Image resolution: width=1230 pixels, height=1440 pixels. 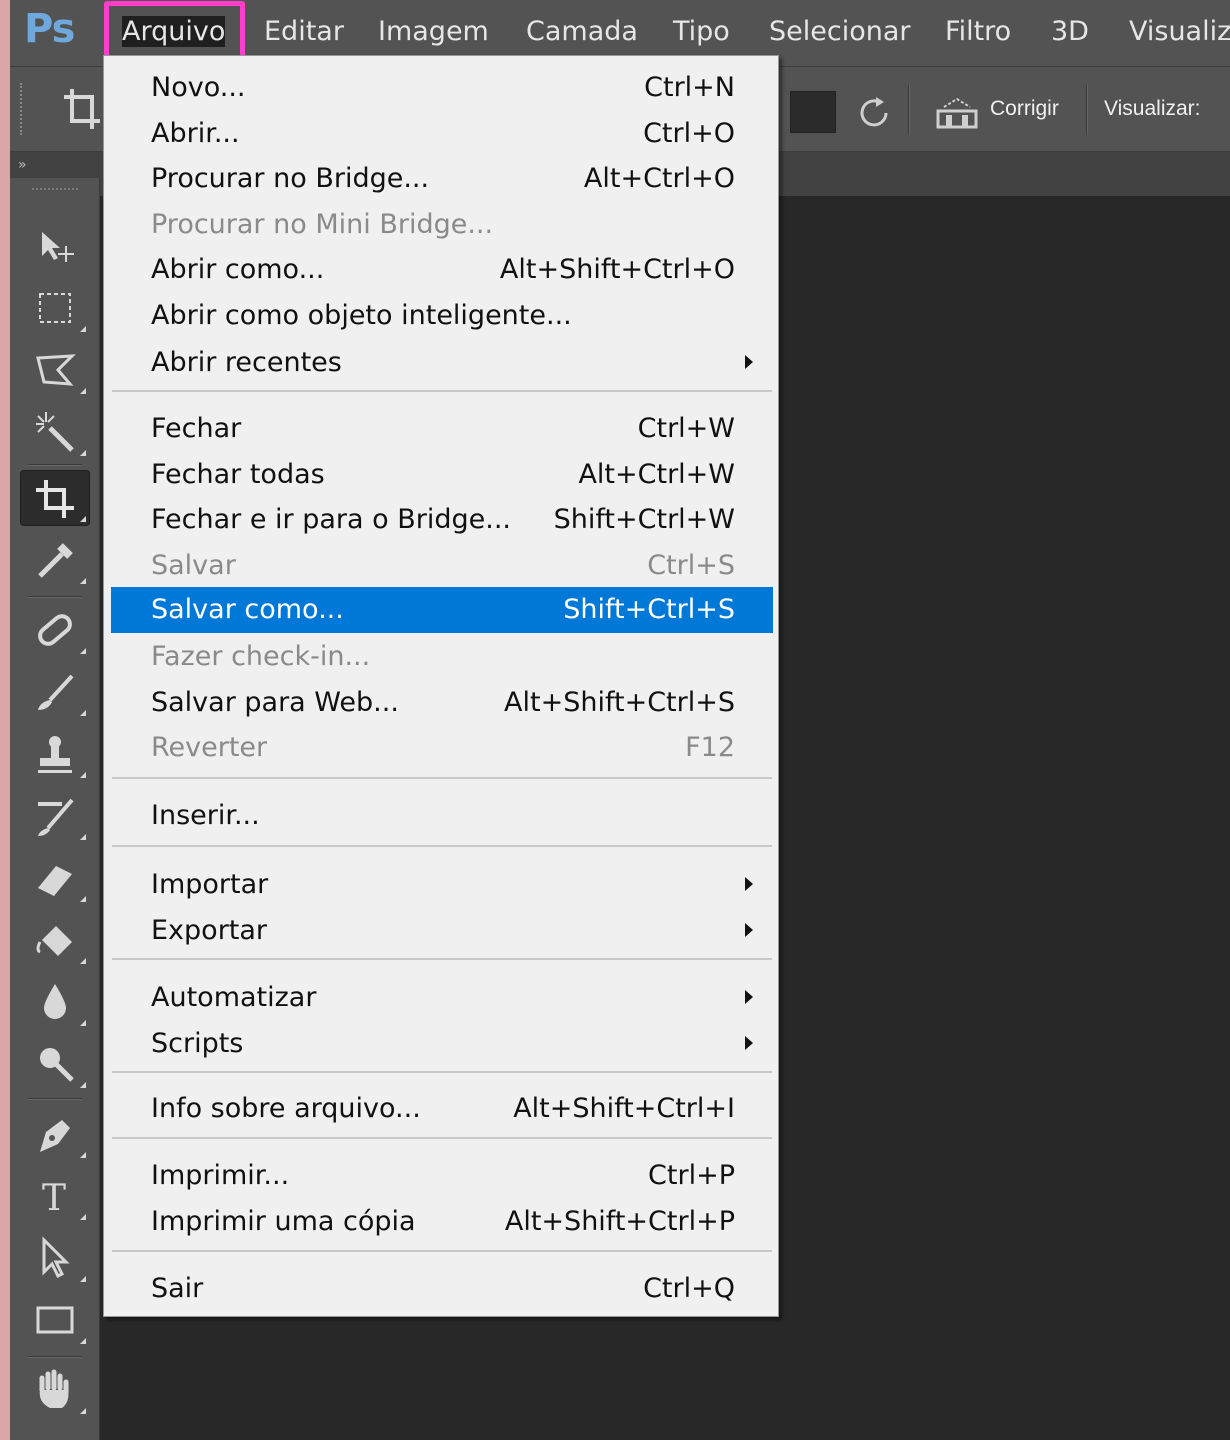 What do you see at coordinates (582, 31) in the screenshot?
I see `menu-camada: Camada` at bounding box center [582, 31].